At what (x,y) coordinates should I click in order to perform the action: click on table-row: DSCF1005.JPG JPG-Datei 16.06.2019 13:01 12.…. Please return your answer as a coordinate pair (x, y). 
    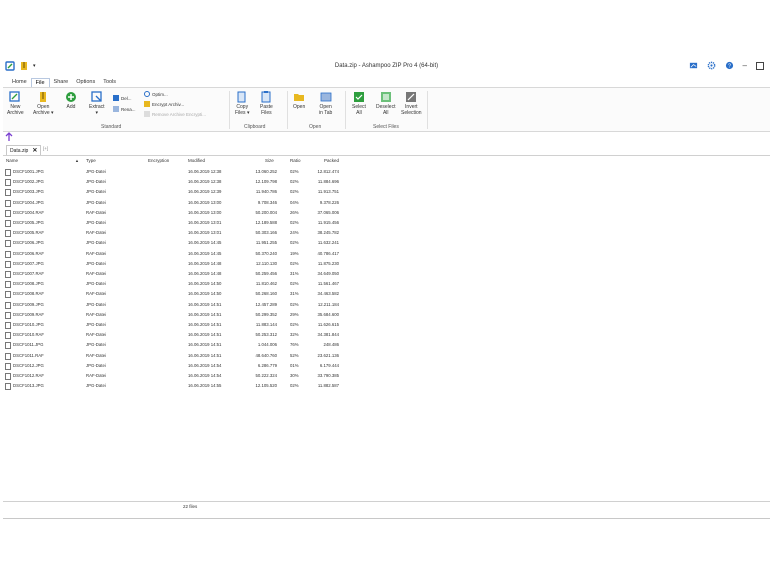
    Looking at the image, I should click on (386, 223).